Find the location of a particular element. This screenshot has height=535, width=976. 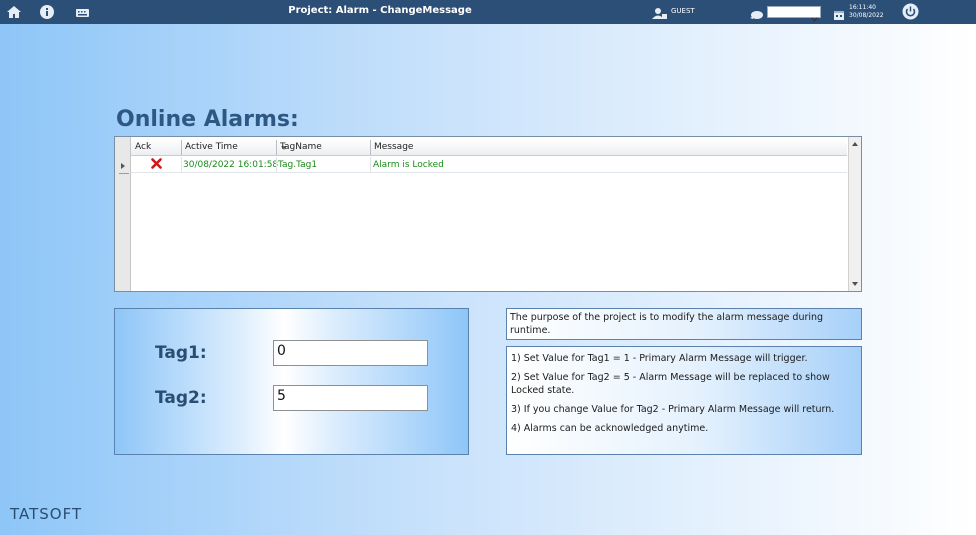

power-icon is located at coordinates (910, 13).